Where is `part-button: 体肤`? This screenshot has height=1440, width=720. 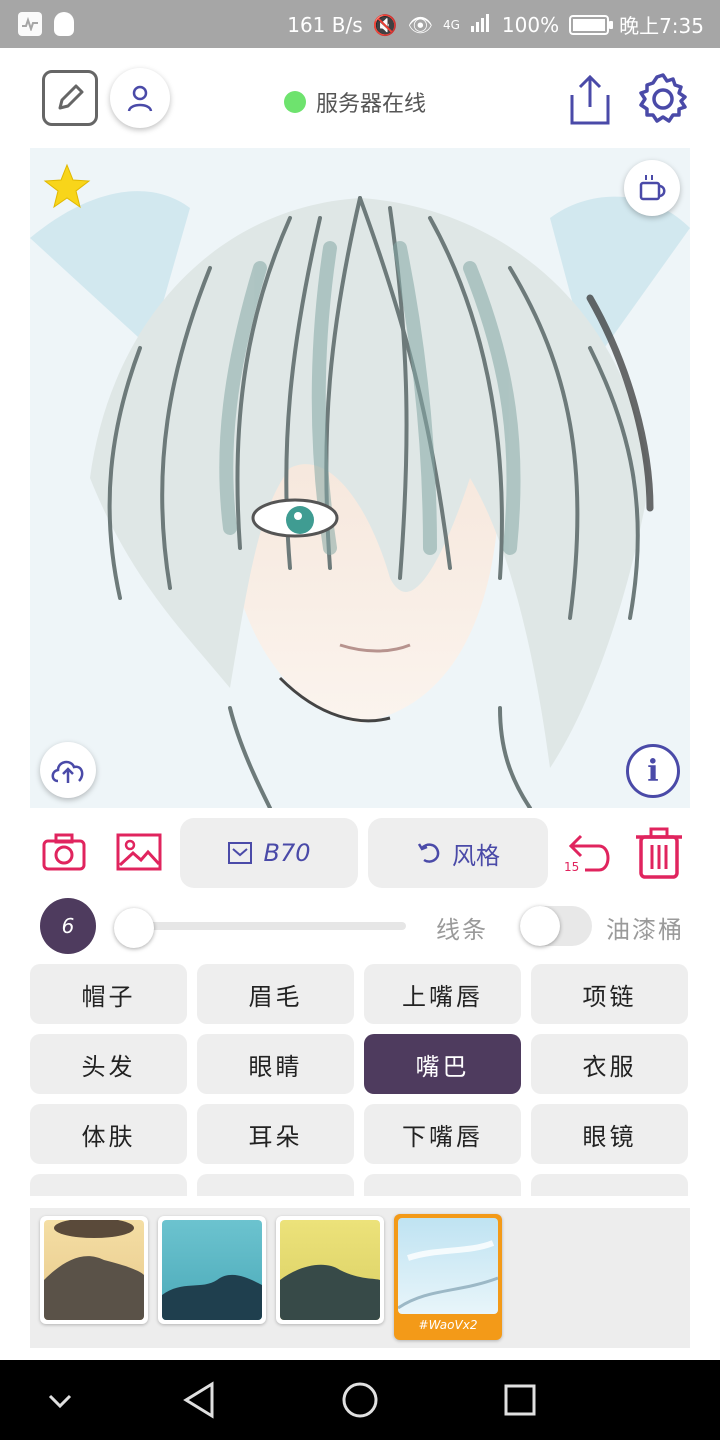
part-button: 体肤 is located at coordinates (108, 1134).